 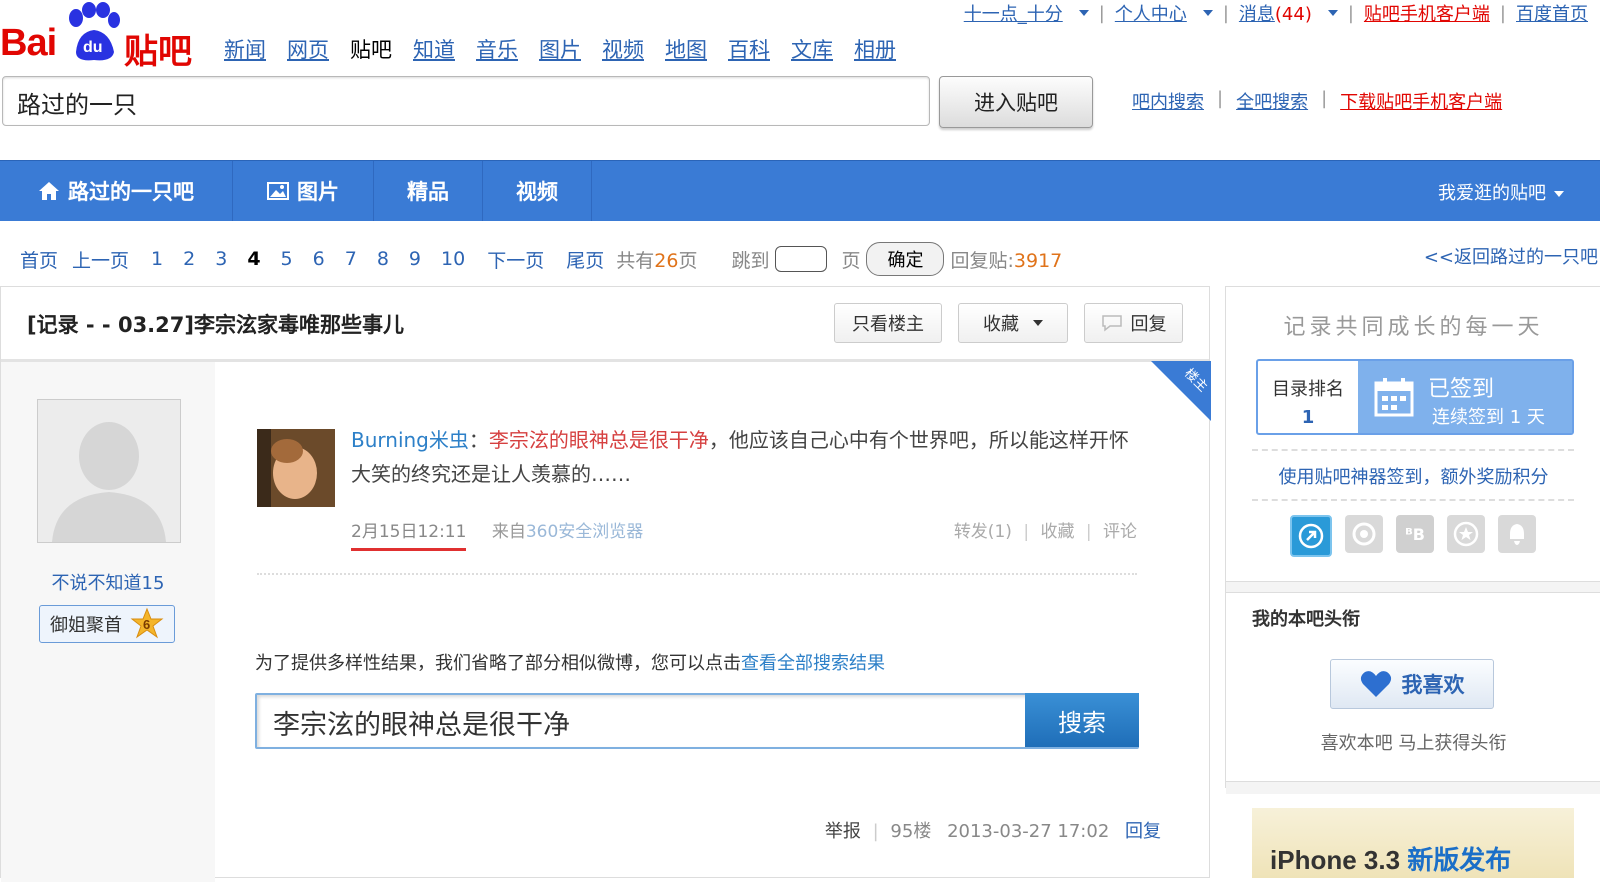 I want to click on search-input-value: 路过的一只, so click(x=77, y=105).